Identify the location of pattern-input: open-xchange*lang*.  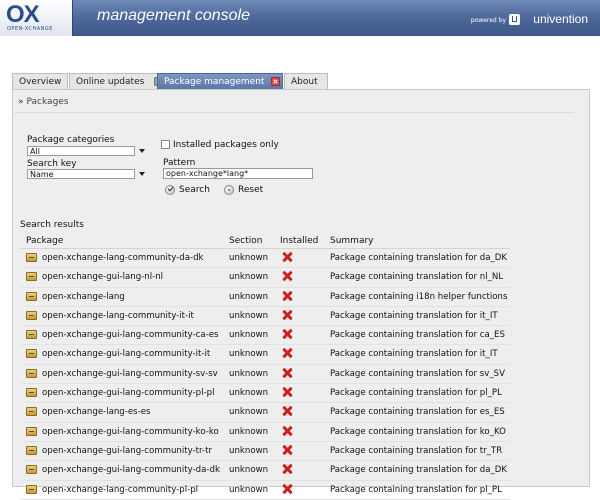
(238, 173).